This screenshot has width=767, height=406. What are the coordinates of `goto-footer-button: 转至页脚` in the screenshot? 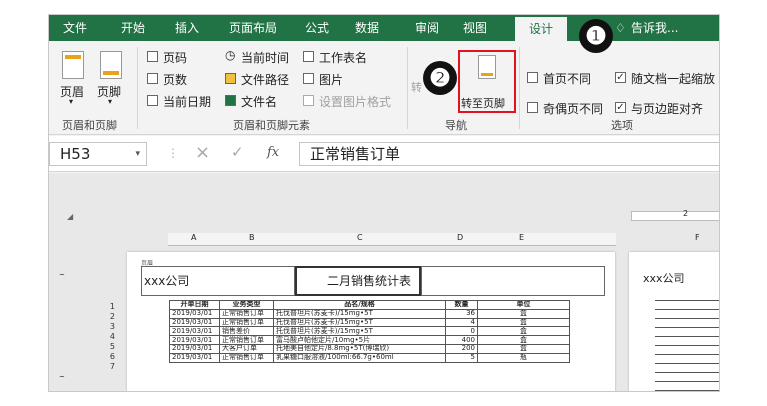 It's located at (483, 103).